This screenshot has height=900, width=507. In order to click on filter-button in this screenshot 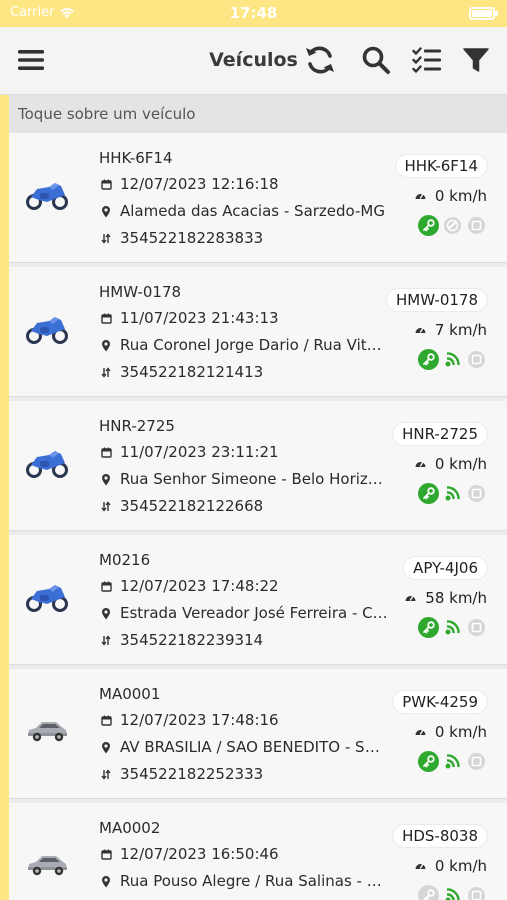, I will do `click(476, 60)`.